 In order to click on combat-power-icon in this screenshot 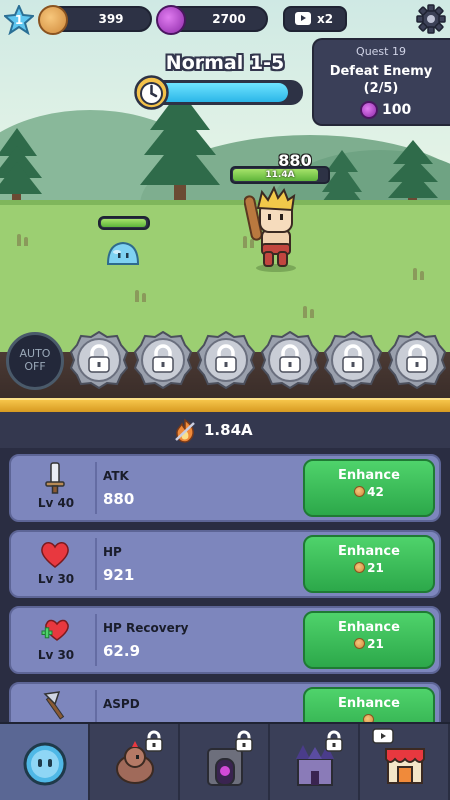, I will do `click(185, 430)`.